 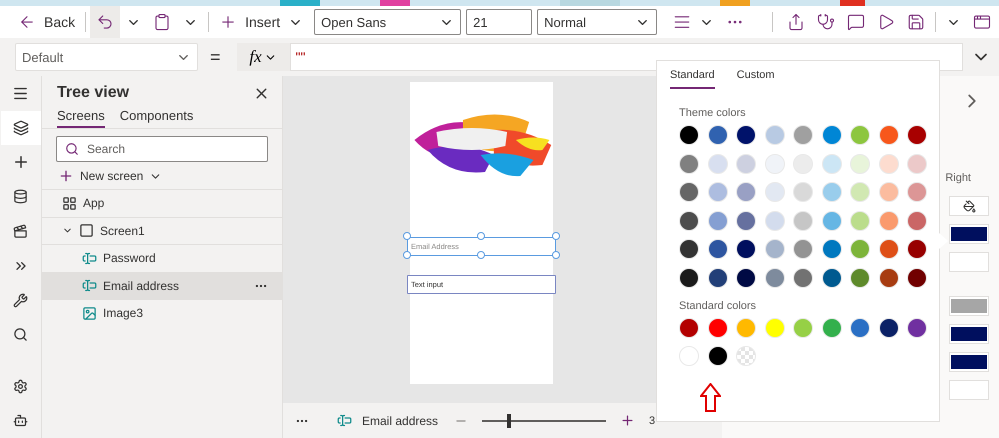 I want to click on item-label: Password, so click(x=130, y=258).